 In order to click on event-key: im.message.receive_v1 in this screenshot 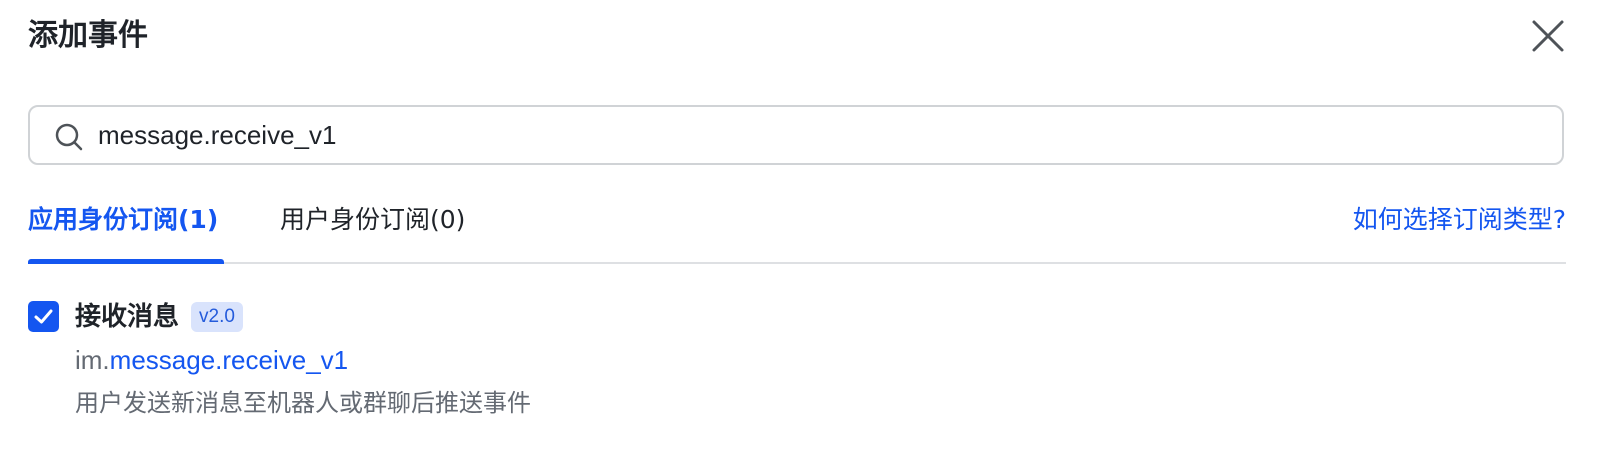, I will do `click(211, 360)`.